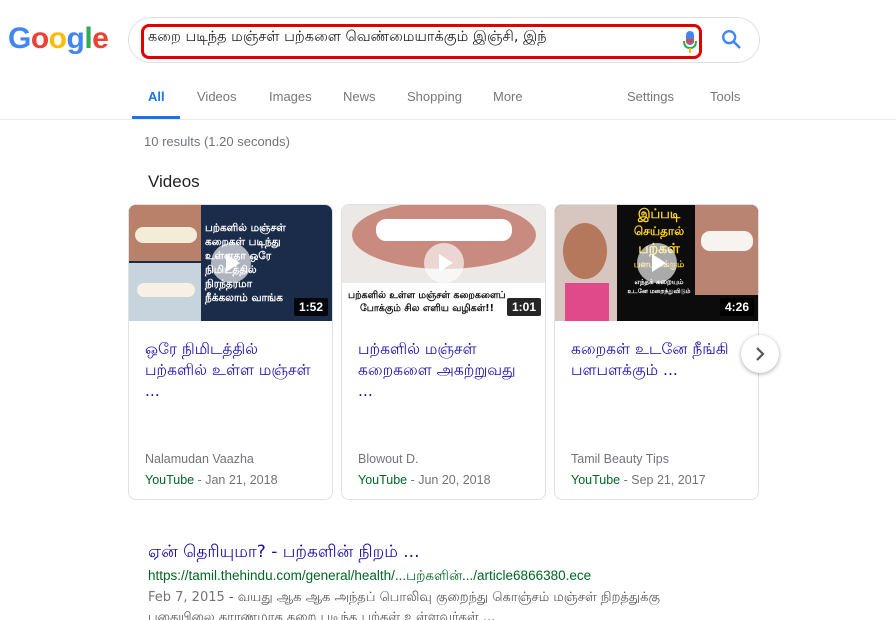  What do you see at coordinates (736, 307) in the screenshot?
I see `video-duration: 4:26` at bounding box center [736, 307].